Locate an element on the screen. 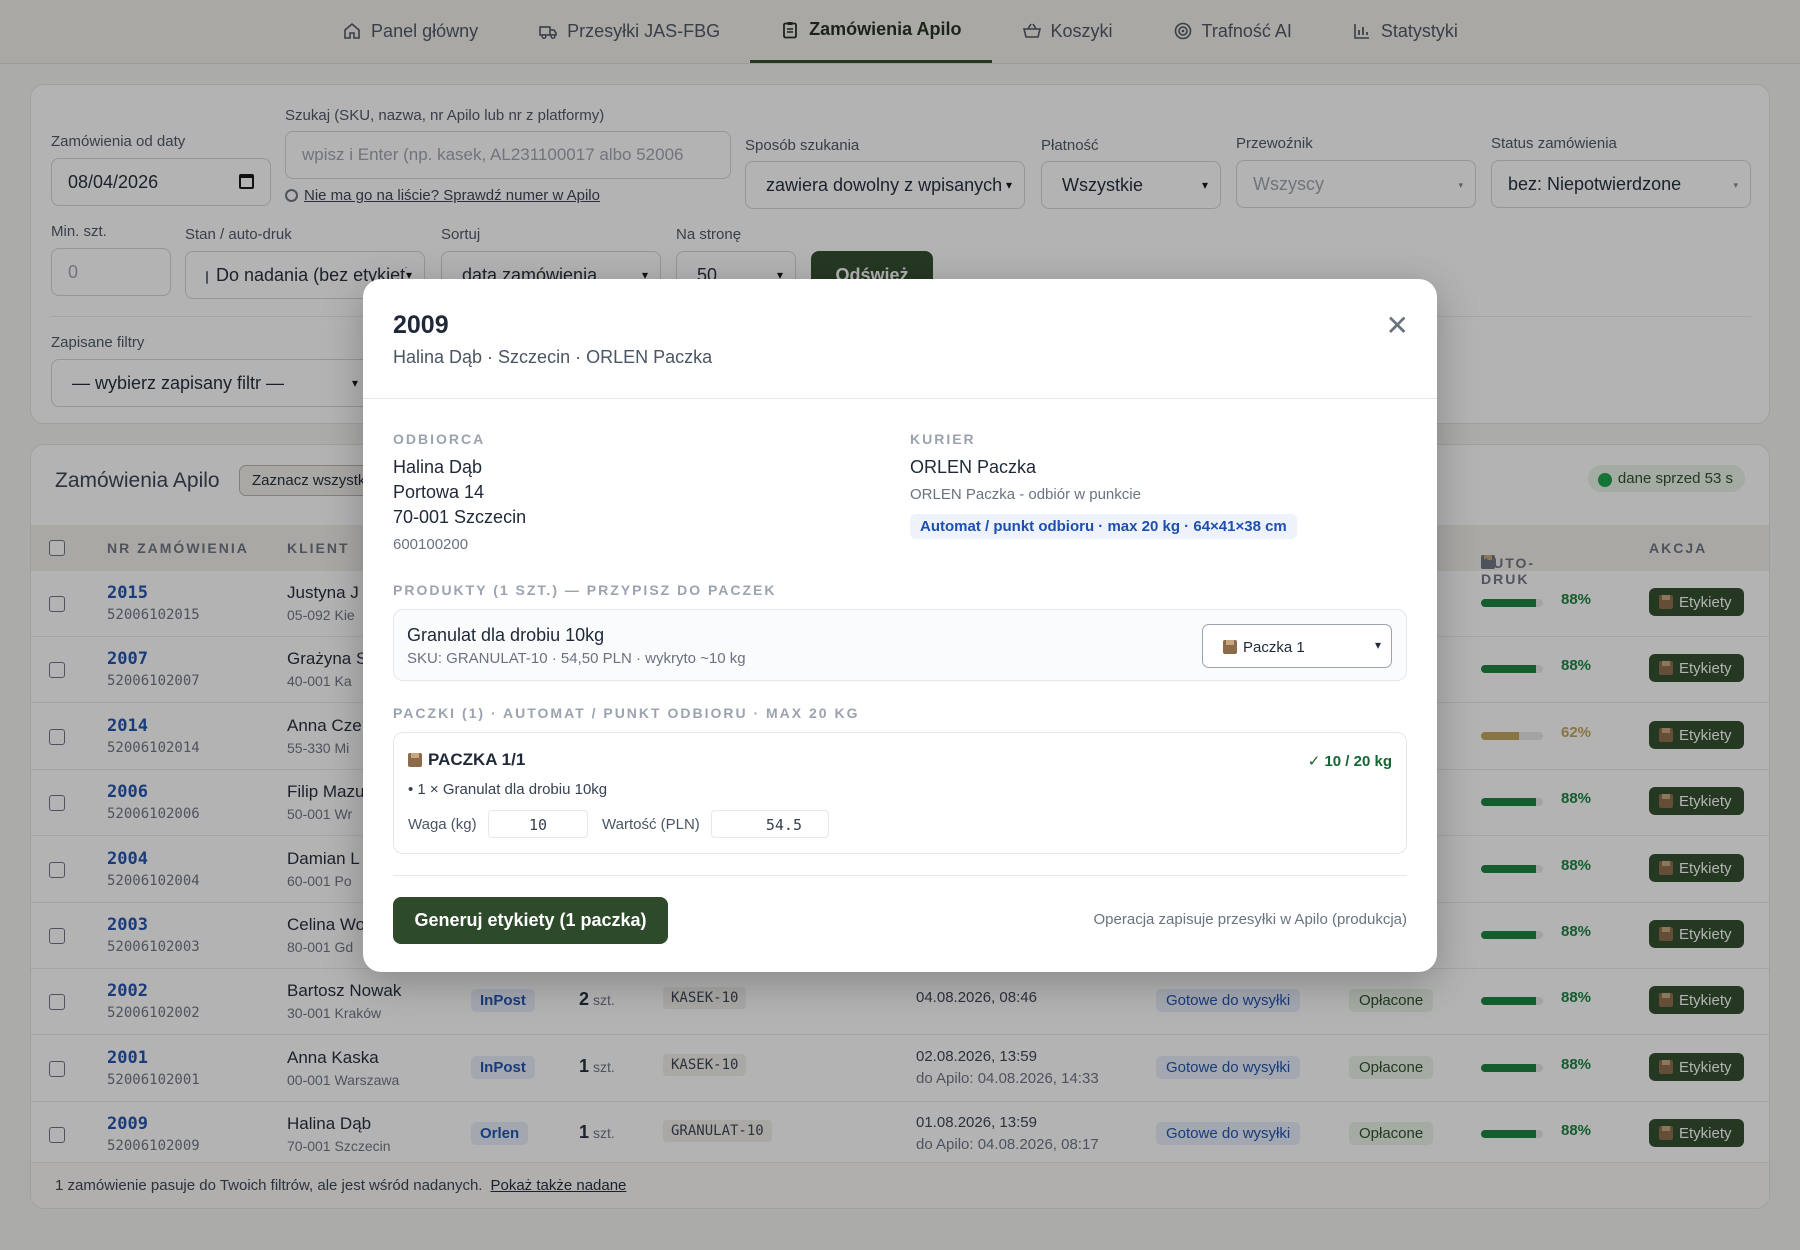 The height and width of the screenshot is (1250, 1800). courier-name: ORLEN Paczka is located at coordinates (973, 467).